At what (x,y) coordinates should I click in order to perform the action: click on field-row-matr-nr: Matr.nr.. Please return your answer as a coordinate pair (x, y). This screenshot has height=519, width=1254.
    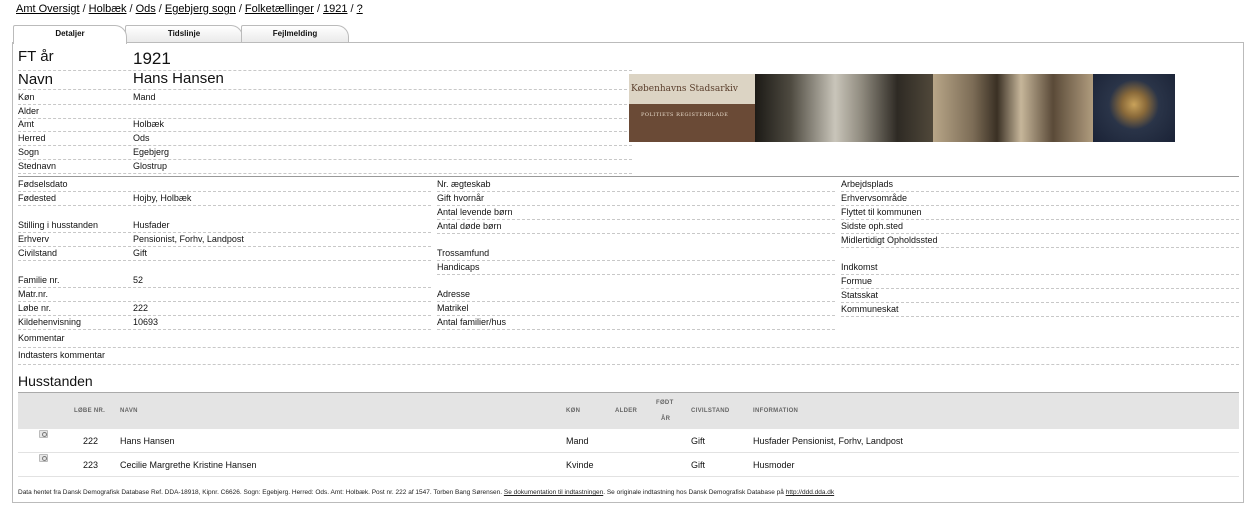
    Looking at the image, I should click on (224, 295).